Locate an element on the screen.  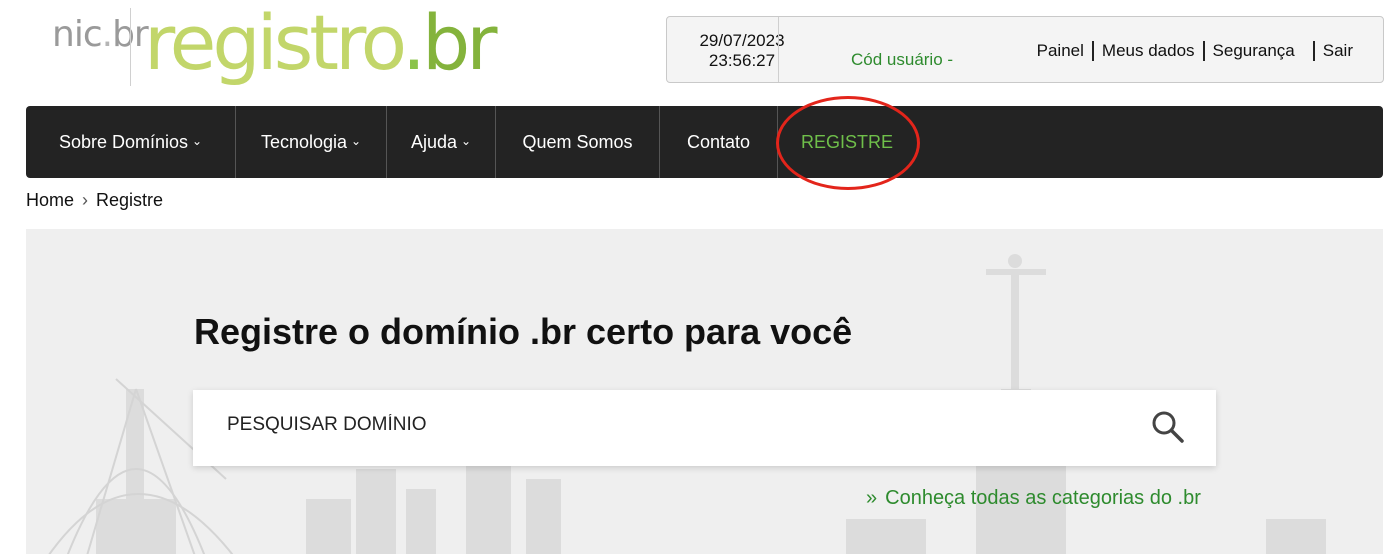
seguranca-link: Segurança is located at coordinates (1252, 51).